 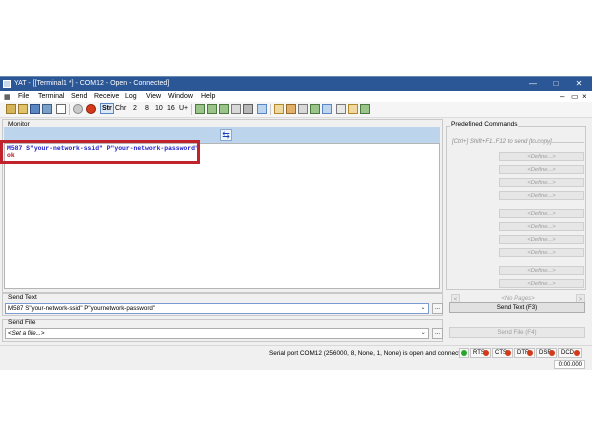 What do you see at coordinates (546, 353) in the screenshot?
I see `dsr-indicator: DSR` at bounding box center [546, 353].